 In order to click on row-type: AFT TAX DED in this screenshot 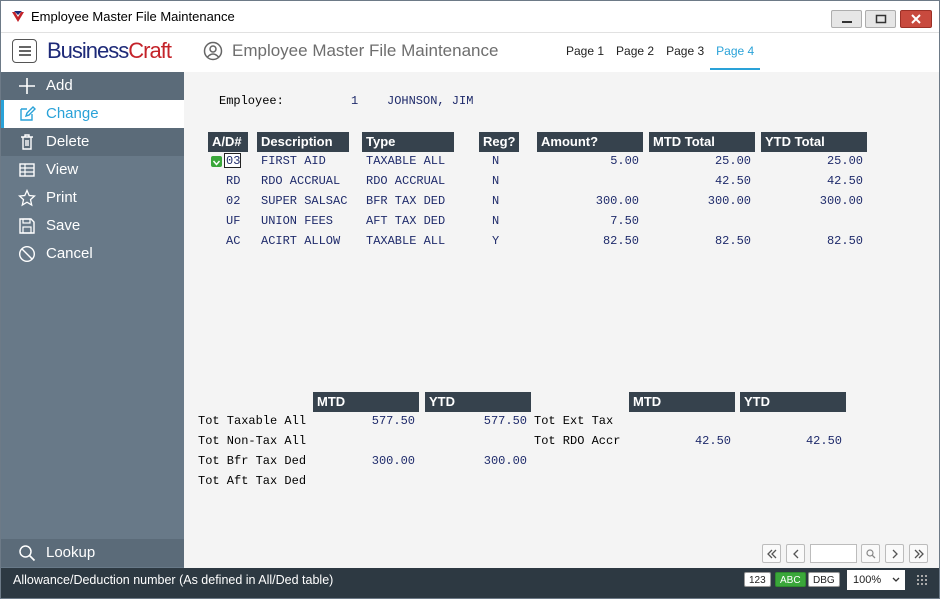, I will do `click(406, 221)`.